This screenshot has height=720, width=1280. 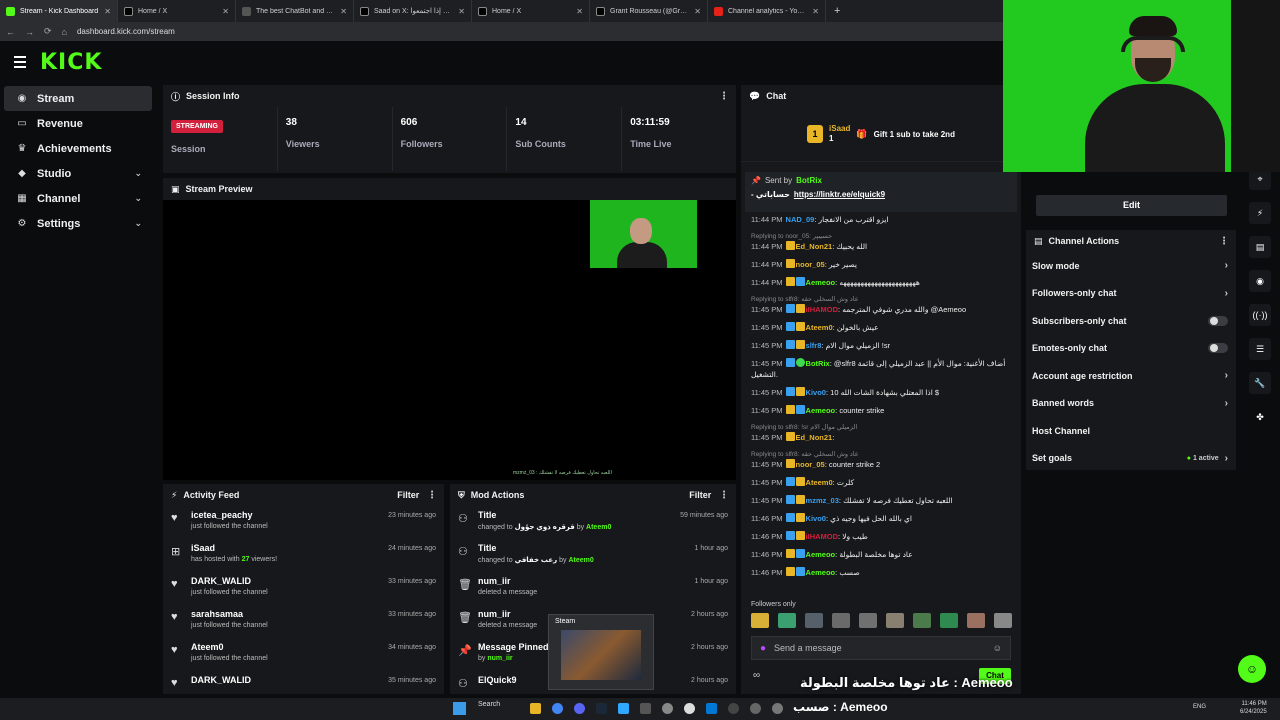 What do you see at coordinates (1131, 459) in the screenshot?
I see `channel-action-set-goals: Set goals 1 active ›` at bounding box center [1131, 459].